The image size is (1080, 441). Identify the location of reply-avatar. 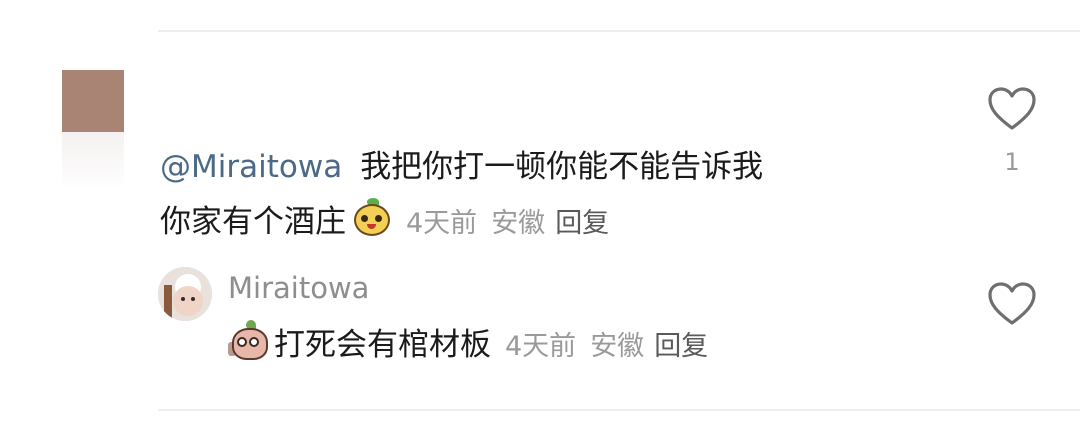
(185, 294).